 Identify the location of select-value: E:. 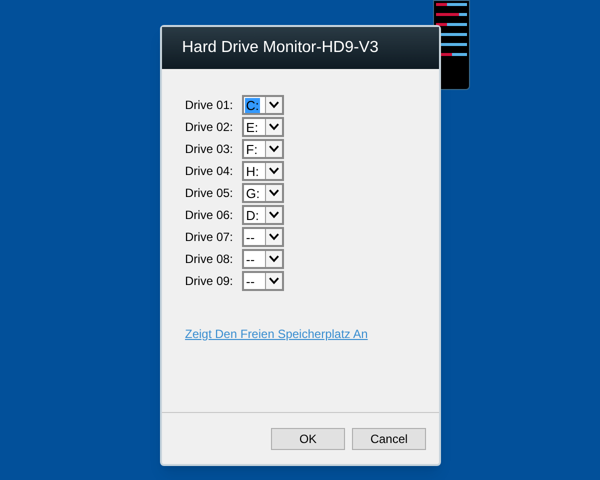
(252, 127).